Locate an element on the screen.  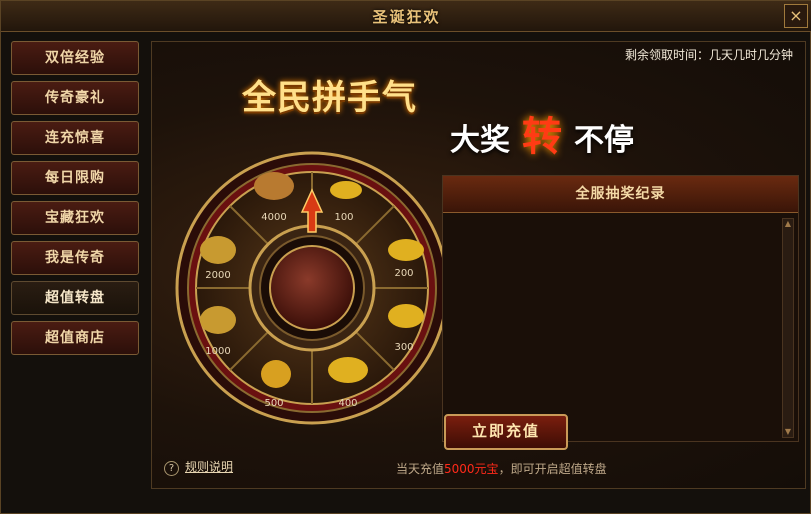
gold-ingot-icon is located at coordinates (346, 190).